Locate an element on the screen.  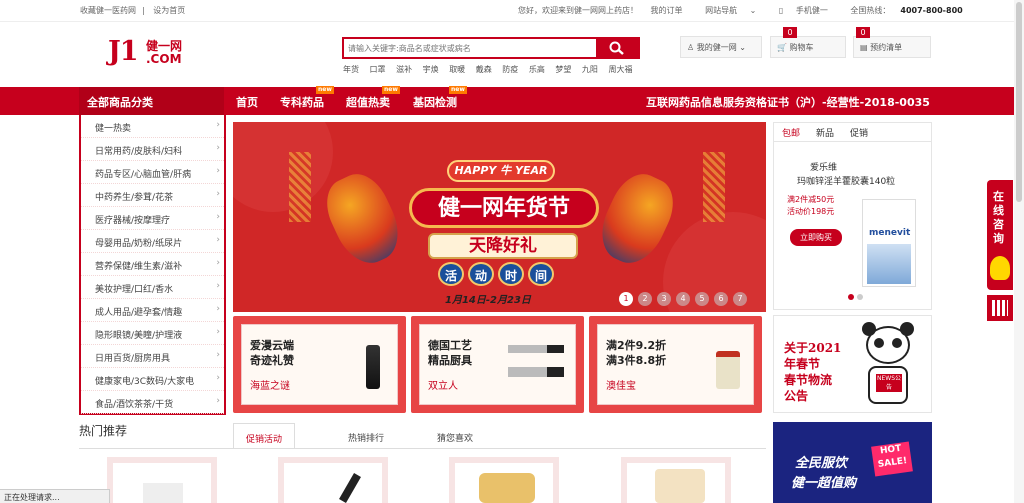
category-item: 中药养生/参茸/花茶 › is located at coordinates (152, 195).